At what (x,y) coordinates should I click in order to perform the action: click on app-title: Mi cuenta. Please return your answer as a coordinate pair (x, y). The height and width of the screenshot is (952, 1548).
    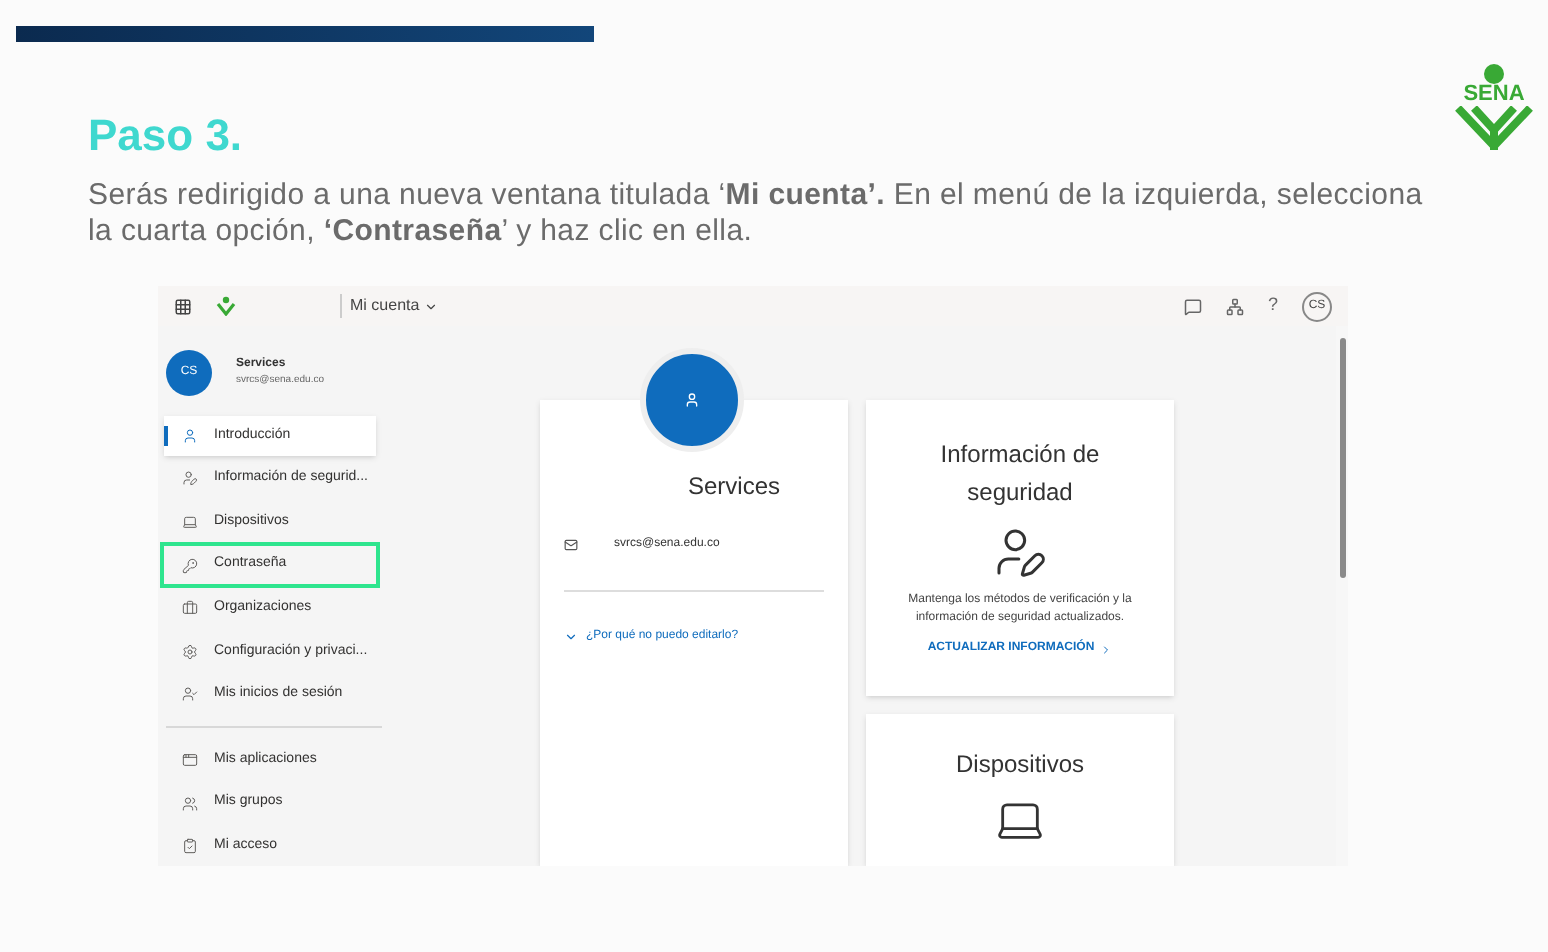
    Looking at the image, I should click on (394, 306).